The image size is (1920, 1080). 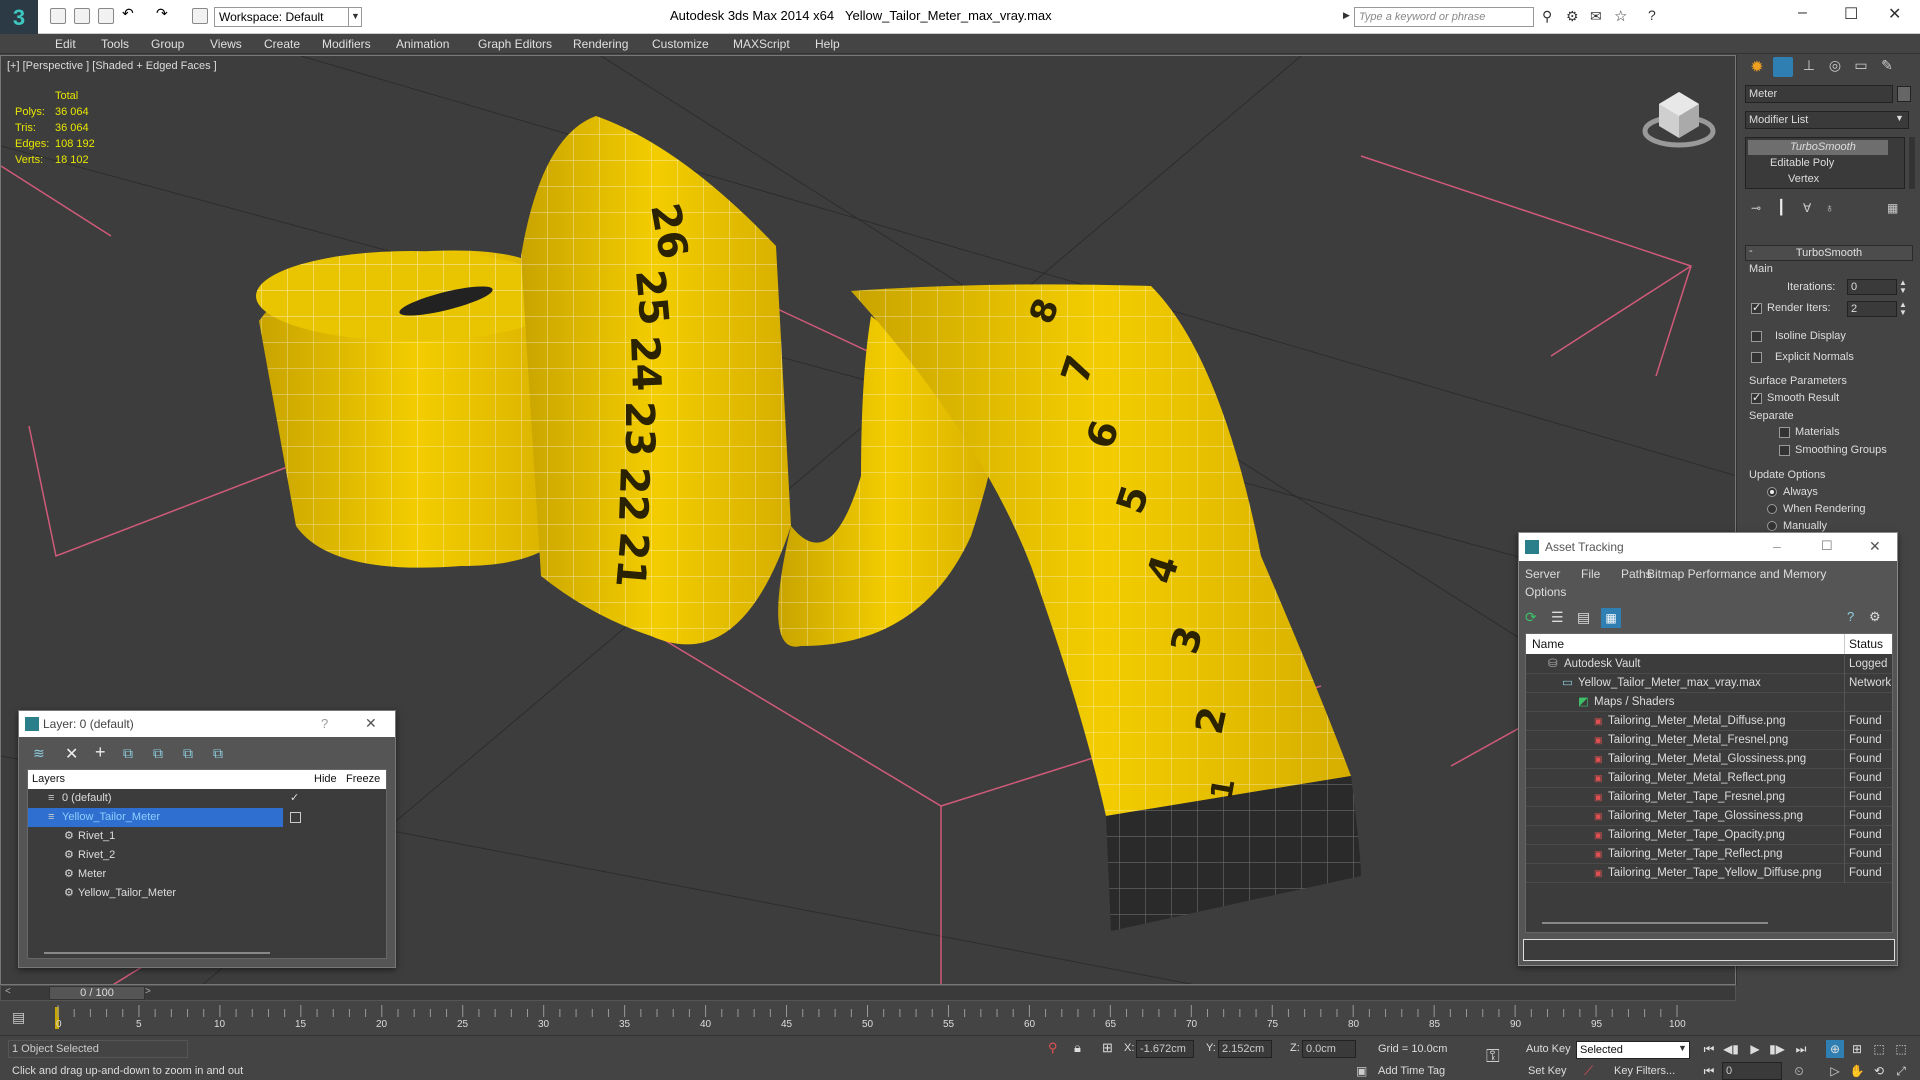 What do you see at coordinates (515, 44) in the screenshot?
I see `menu-graph-editors: Graph Editors` at bounding box center [515, 44].